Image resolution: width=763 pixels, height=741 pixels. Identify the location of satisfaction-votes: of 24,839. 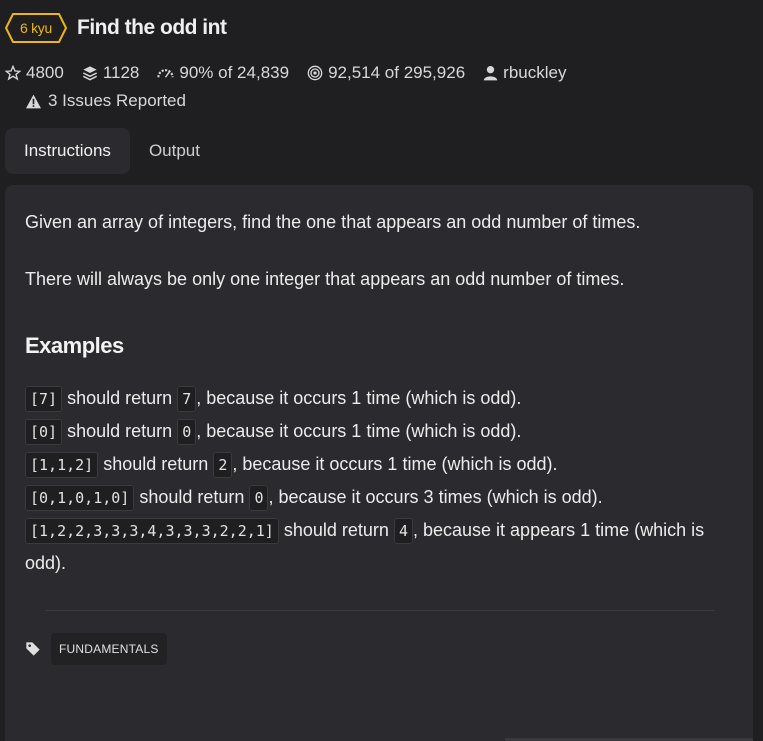
(254, 72).